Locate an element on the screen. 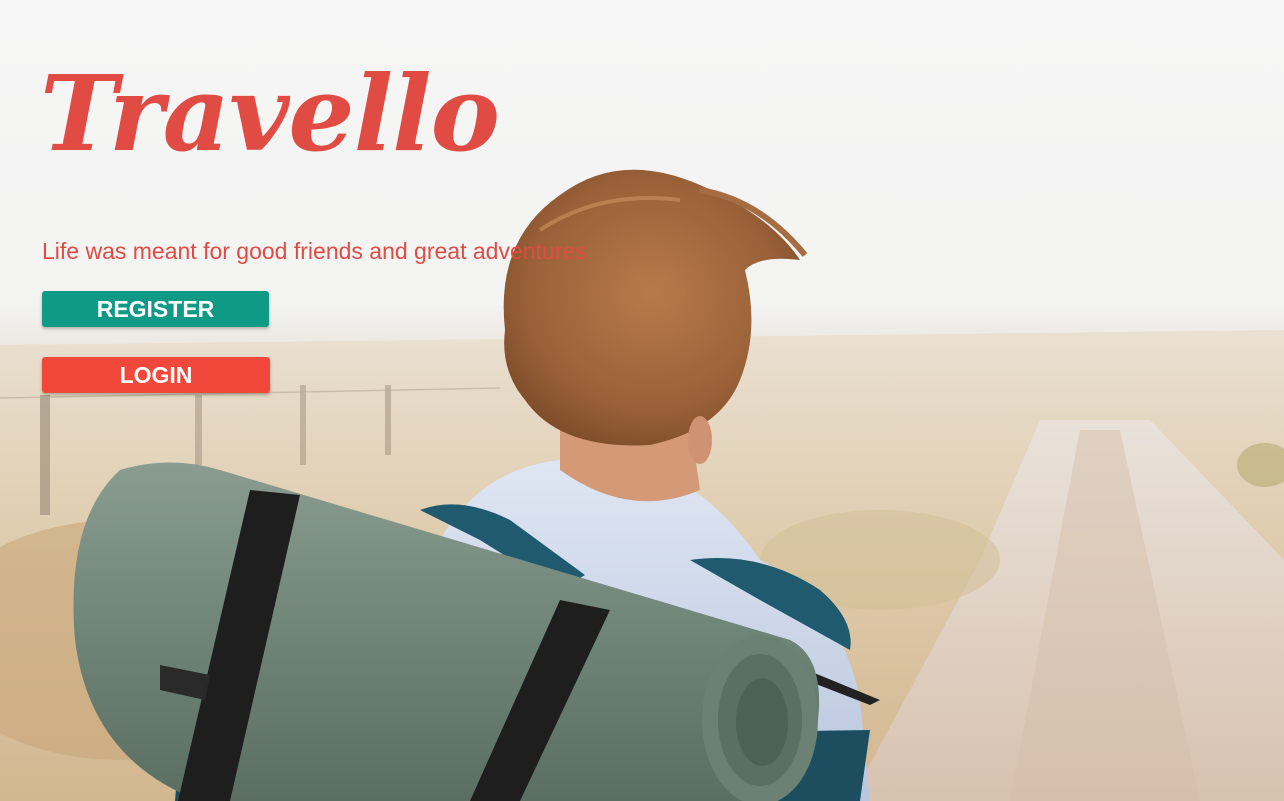  travello-logo: Travello is located at coordinates (270, 113).